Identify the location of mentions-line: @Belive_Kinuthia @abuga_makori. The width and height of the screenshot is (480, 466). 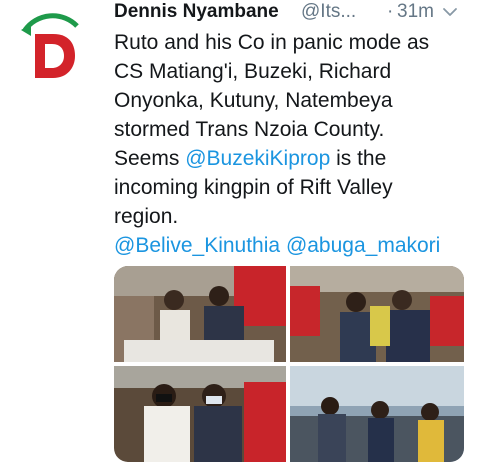
(294, 245).